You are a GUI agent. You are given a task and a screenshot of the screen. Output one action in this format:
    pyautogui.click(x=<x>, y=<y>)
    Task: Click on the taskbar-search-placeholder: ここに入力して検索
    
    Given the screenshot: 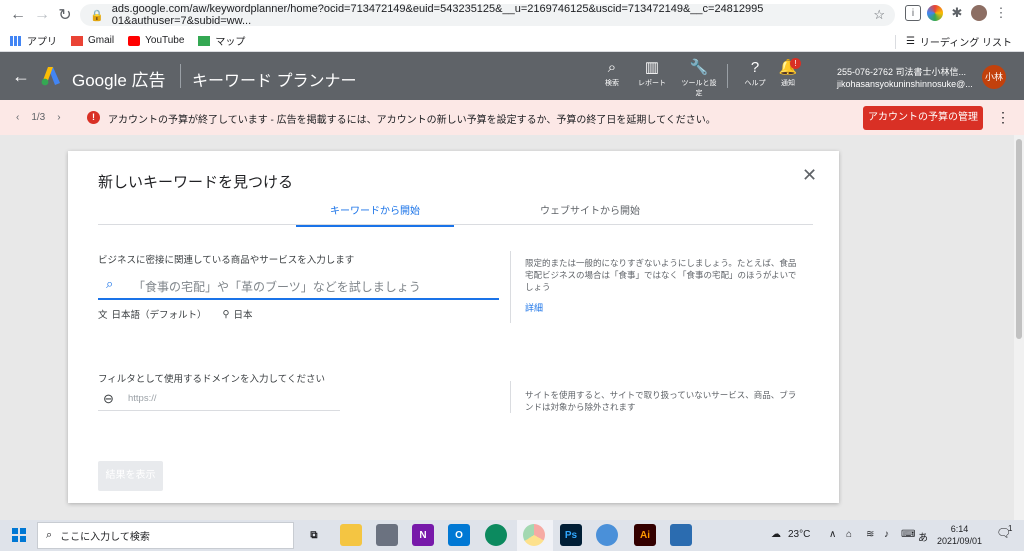 What is the action you would take?
    pyautogui.click(x=105, y=537)
    